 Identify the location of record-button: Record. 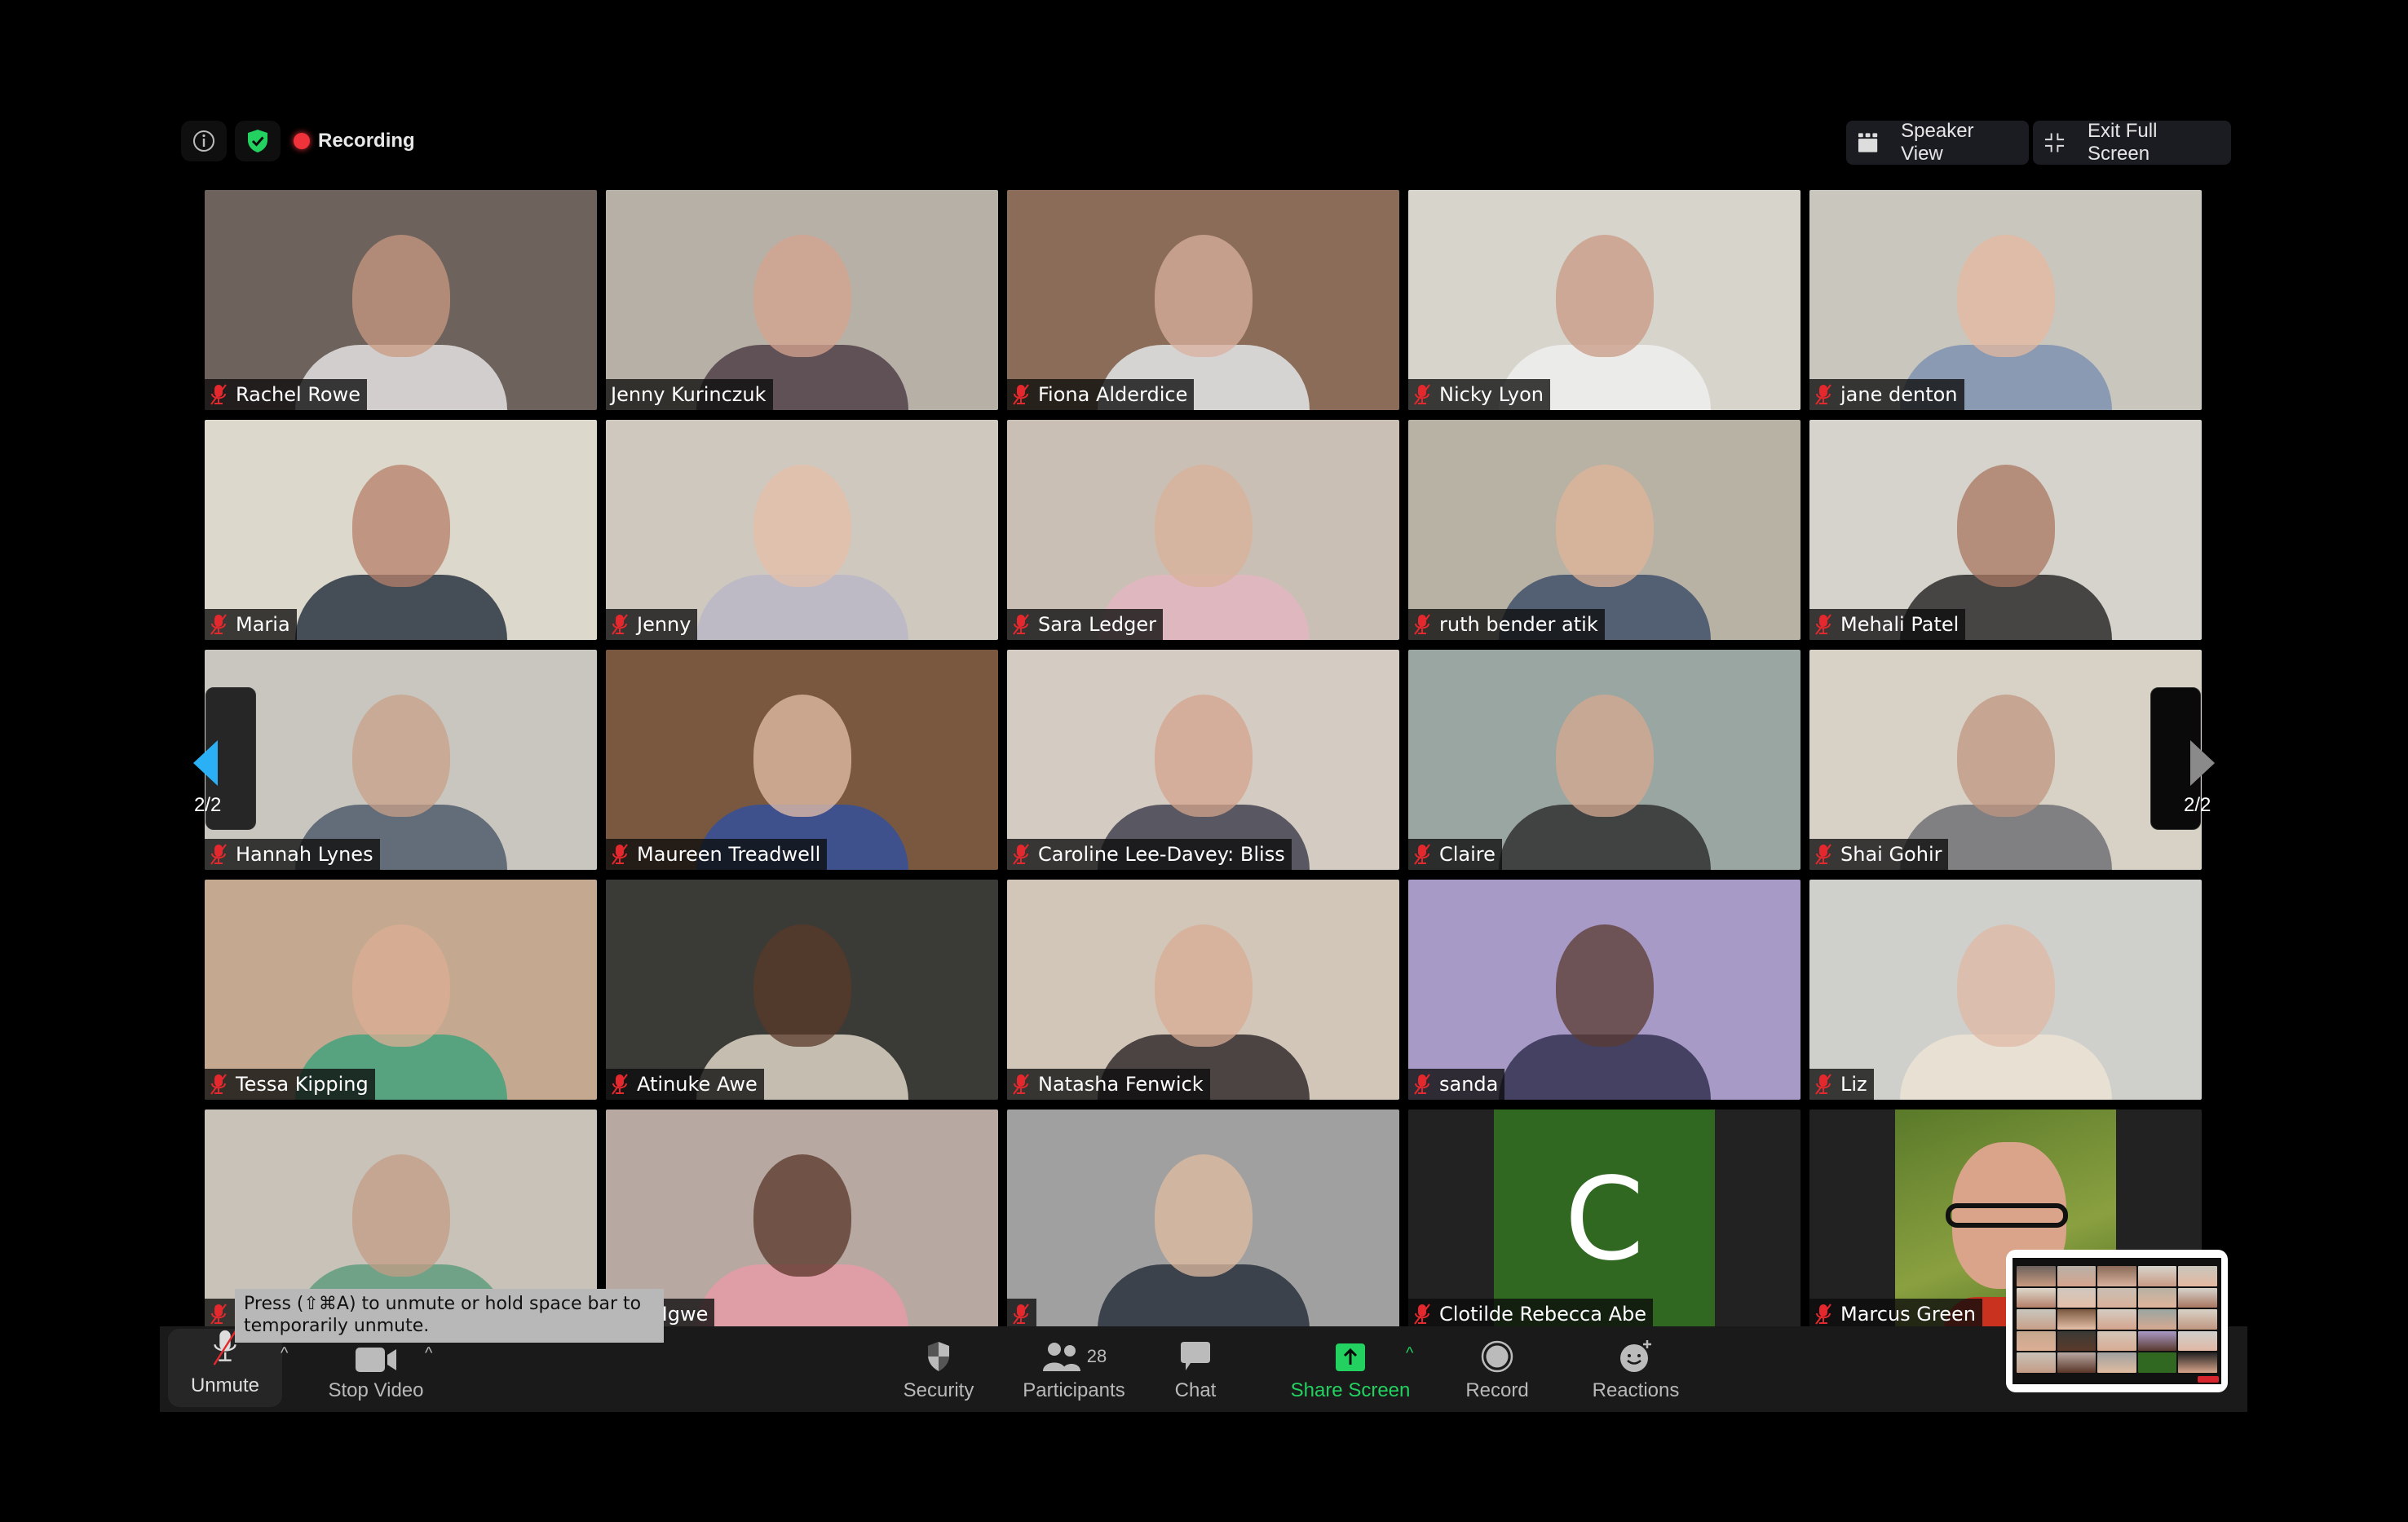
(1497, 1369).